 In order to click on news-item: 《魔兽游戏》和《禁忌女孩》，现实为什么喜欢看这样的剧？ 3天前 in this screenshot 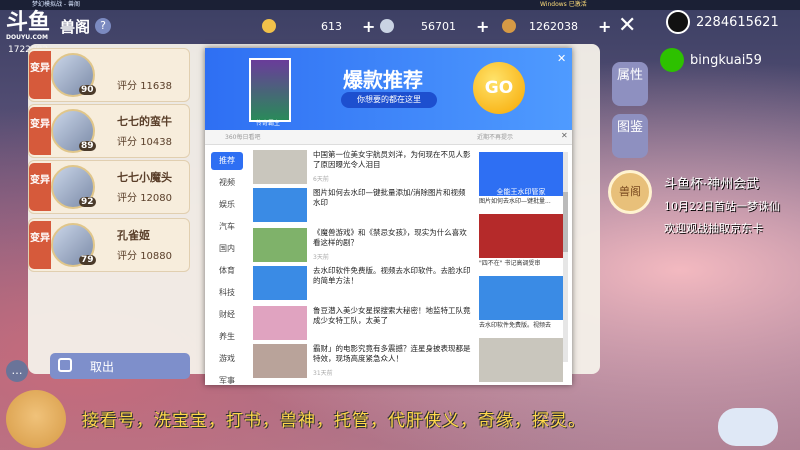, I will do `click(364, 246)`.